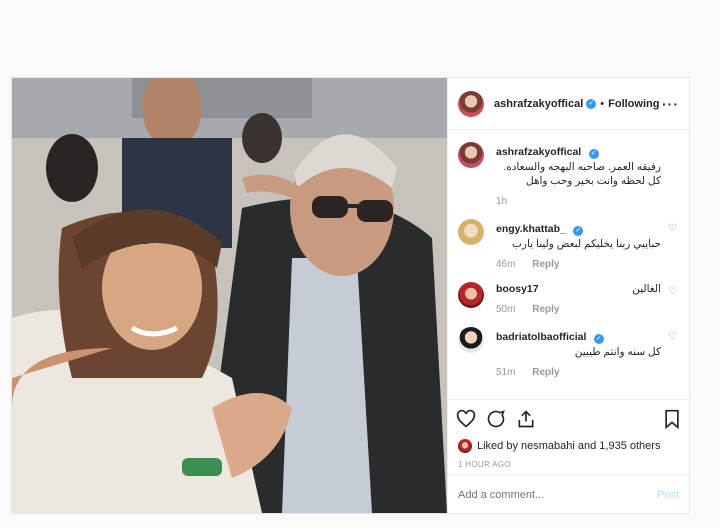  I want to click on comment-text: الغالين, so click(646, 289).